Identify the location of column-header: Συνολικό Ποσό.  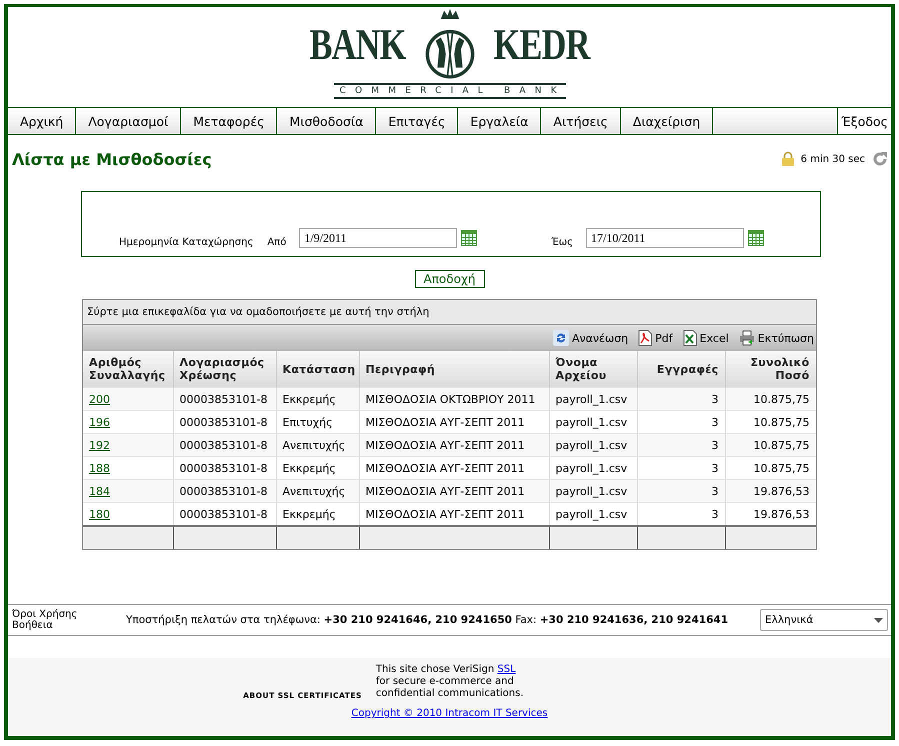
(770, 369).